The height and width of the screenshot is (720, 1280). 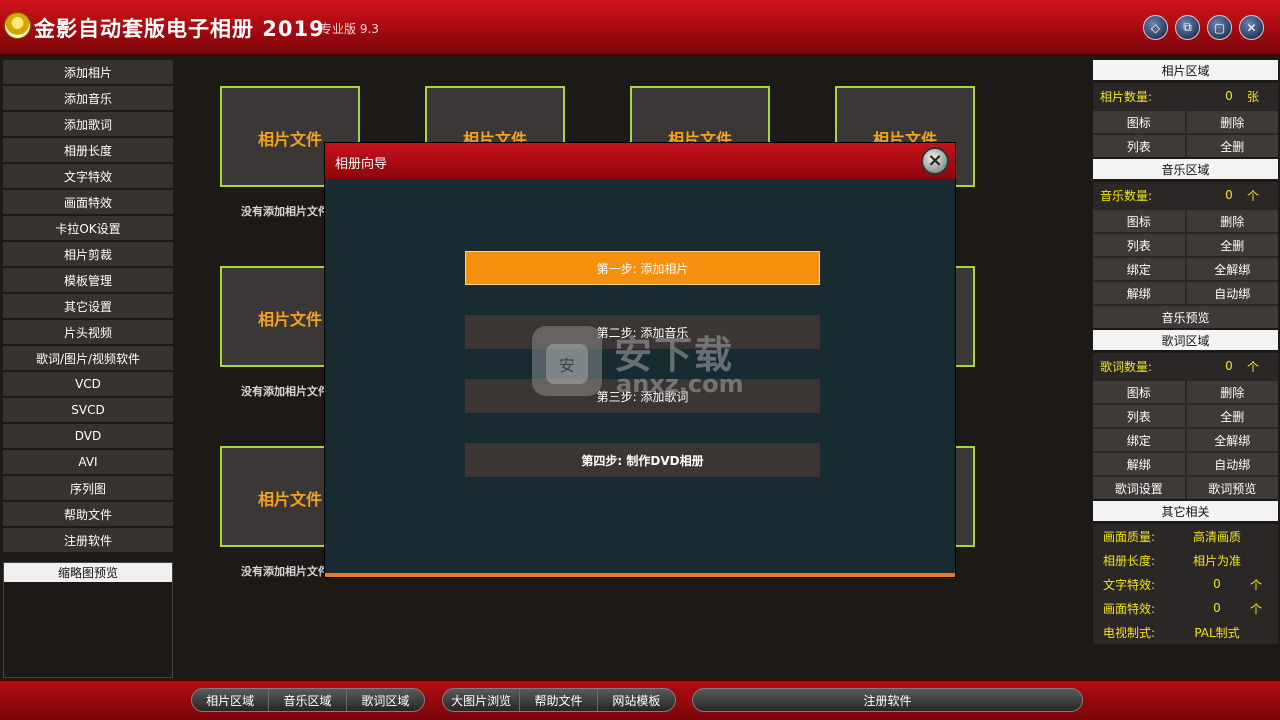 What do you see at coordinates (680, 384) in the screenshot?
I see `watermark-subtext: anxz.com` at bounding box center [680, 384].